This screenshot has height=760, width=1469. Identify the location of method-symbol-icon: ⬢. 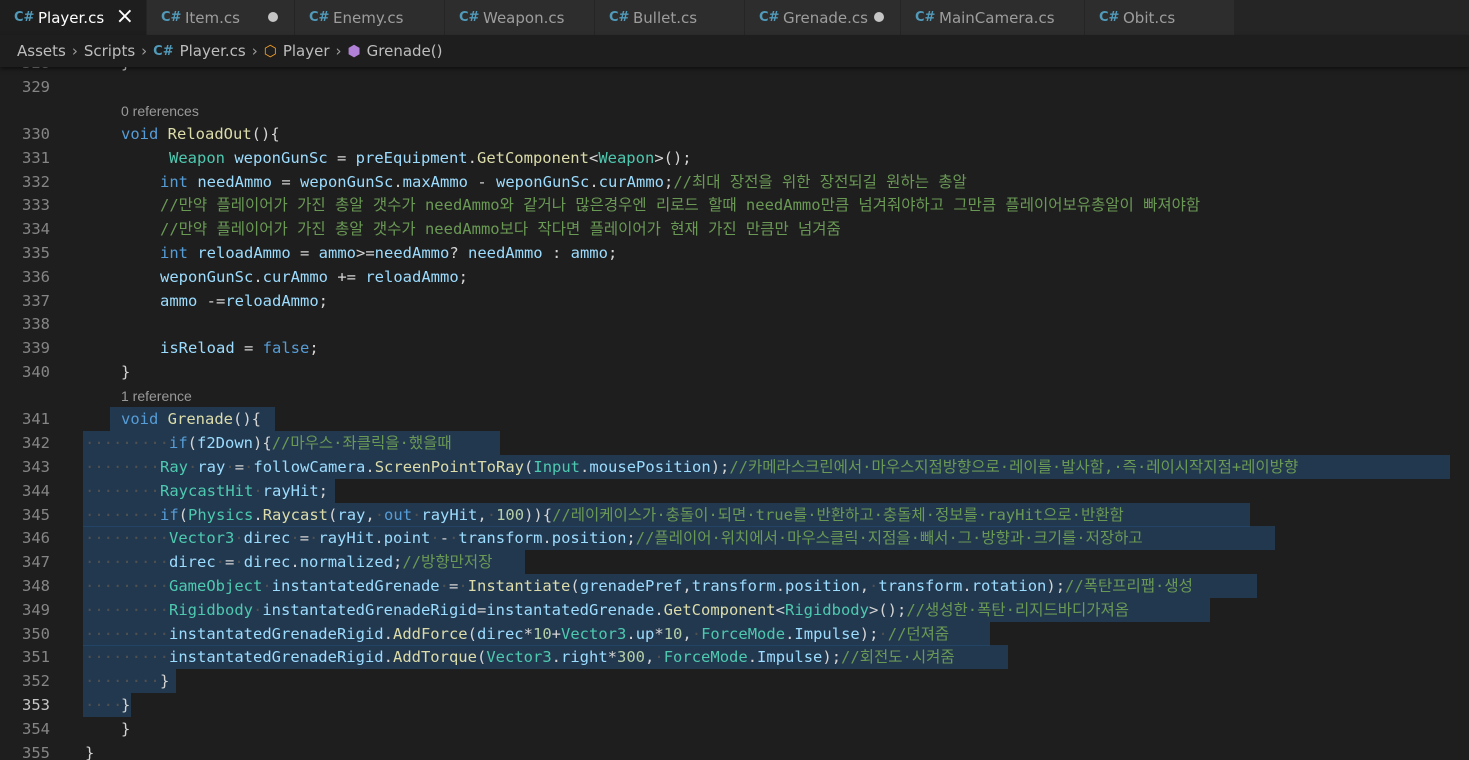
(354, 51).